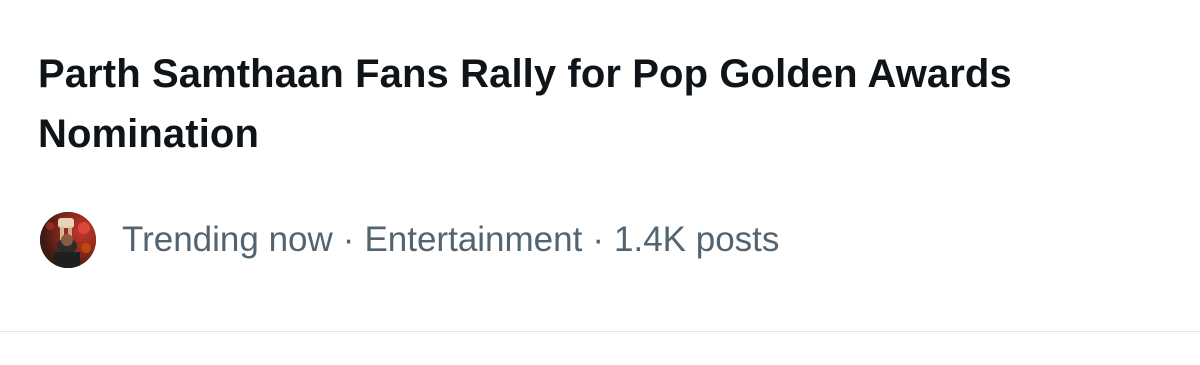 This screenshot has height=365, width=1200. I want to click on trend-meta: Trending now · Entertainment · 1.4K posts, so click(409, 240).